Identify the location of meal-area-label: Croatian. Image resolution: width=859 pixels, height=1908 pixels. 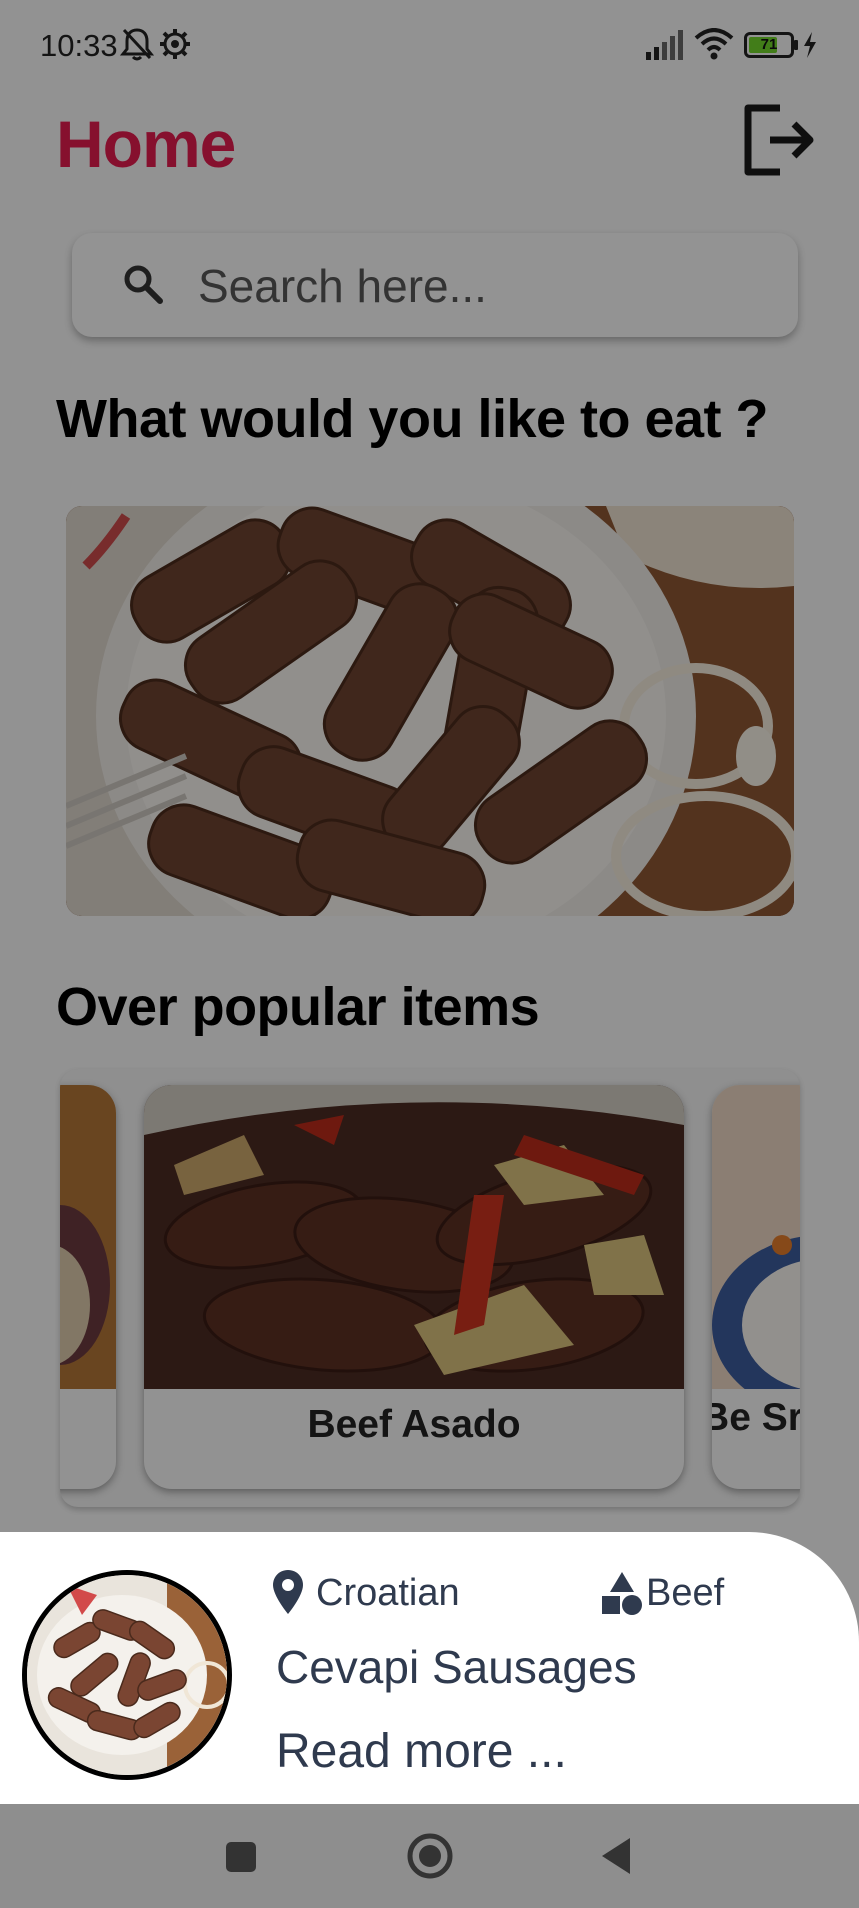
(388, 1593).